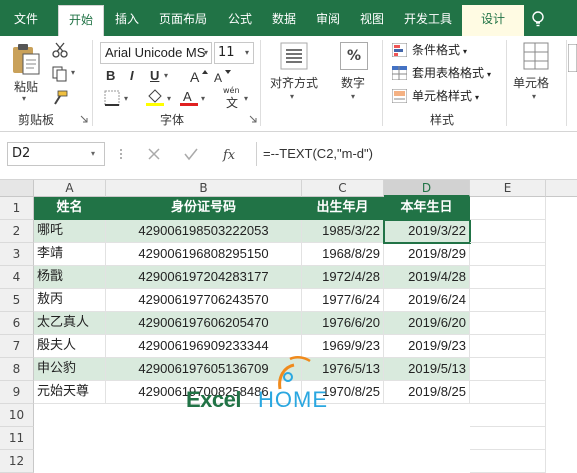 Image resolution: width=577 pixels, height=473 pixels. What do you see at coordinates (353, 96) in the screenshot?
I see `number-dropdown-icon: ▾` at bounding box center [353, 96].